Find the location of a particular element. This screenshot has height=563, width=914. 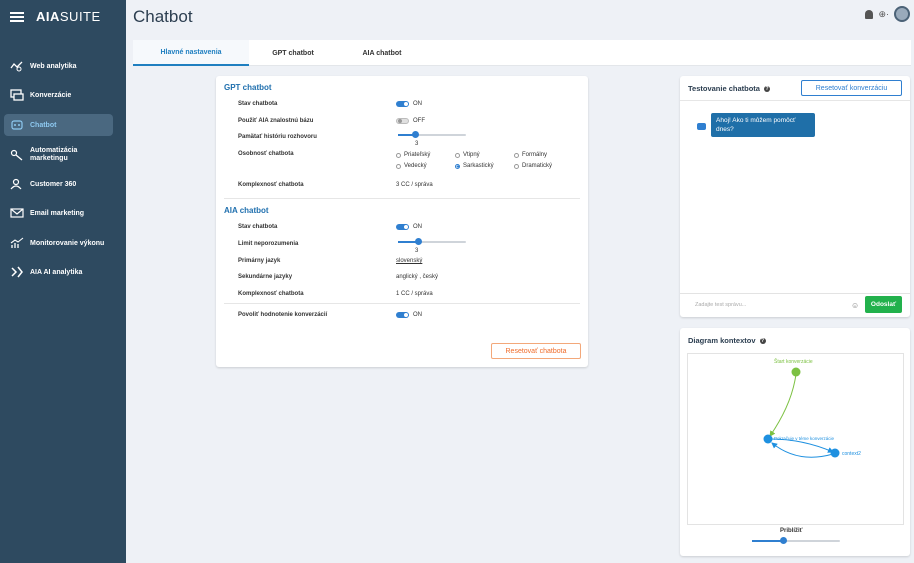

rating-value: ON is located at coordinates (417, 315).